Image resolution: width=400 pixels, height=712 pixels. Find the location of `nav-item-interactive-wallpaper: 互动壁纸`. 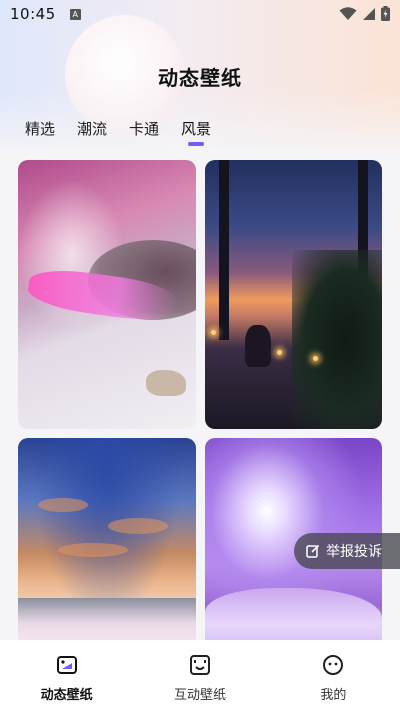

nav-item-interactive-wallpaper: 互动壁纸 is located at coordinates (199, 676).